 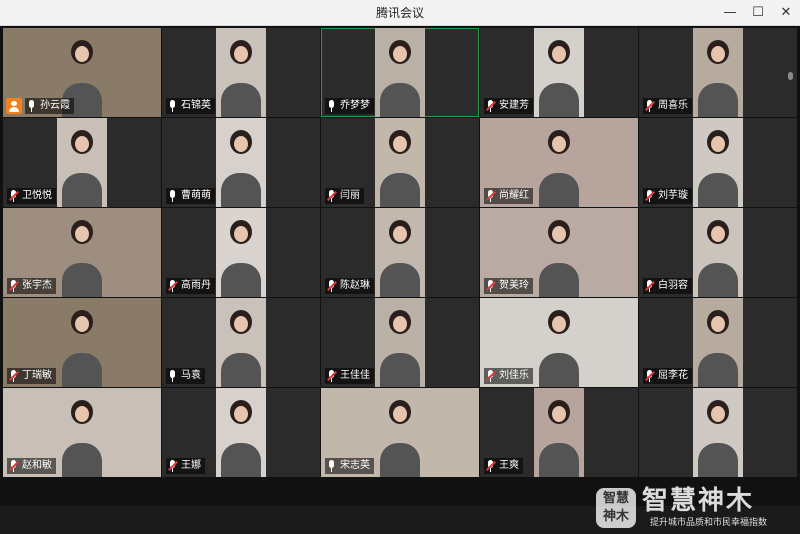 What do you see at coordinates (730, 13) in the screenshot?
I see `minimize-button: —` at bounding box center [730, 13].